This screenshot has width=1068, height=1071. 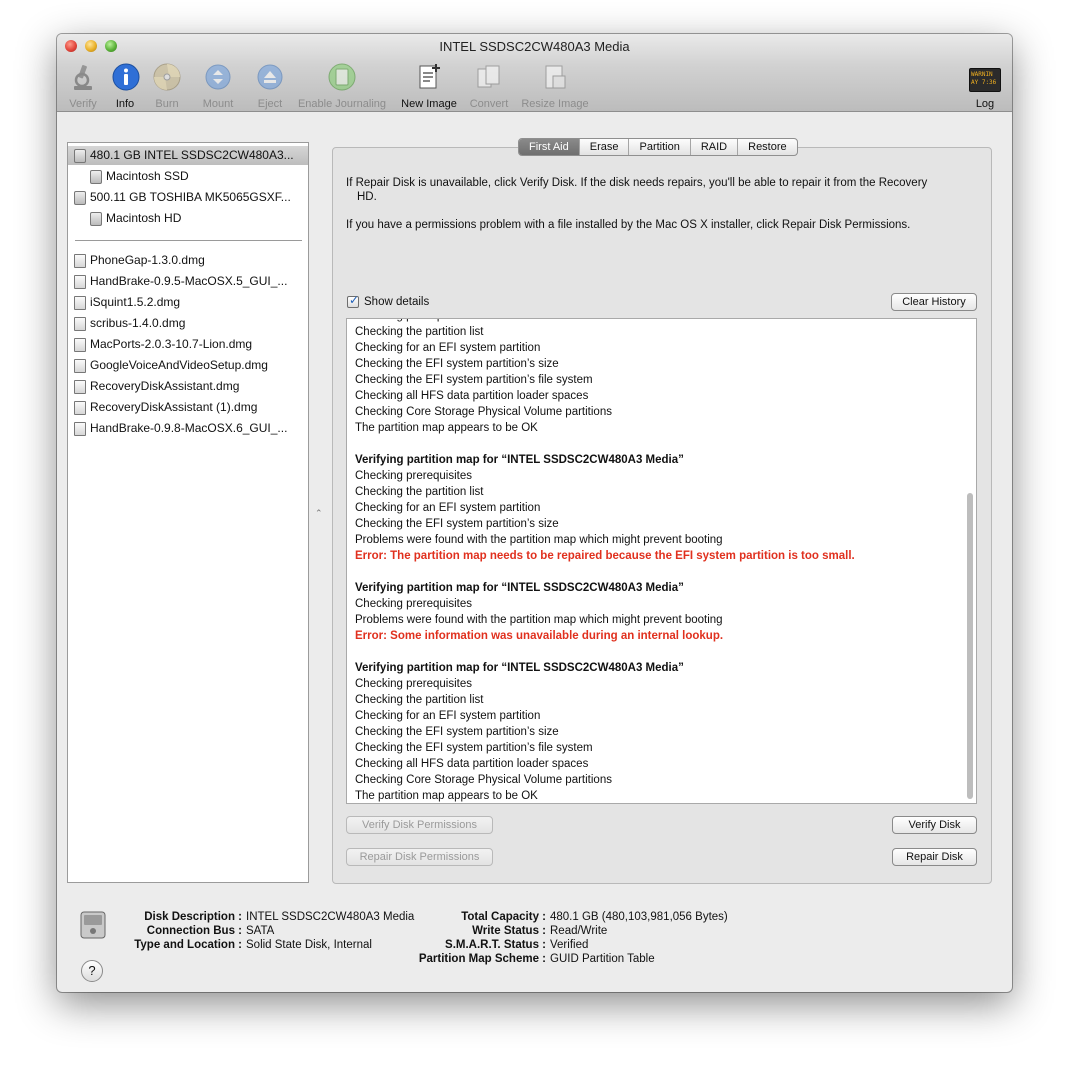 I want to click on tab-erase: Erase, so click(x=603, y=147).